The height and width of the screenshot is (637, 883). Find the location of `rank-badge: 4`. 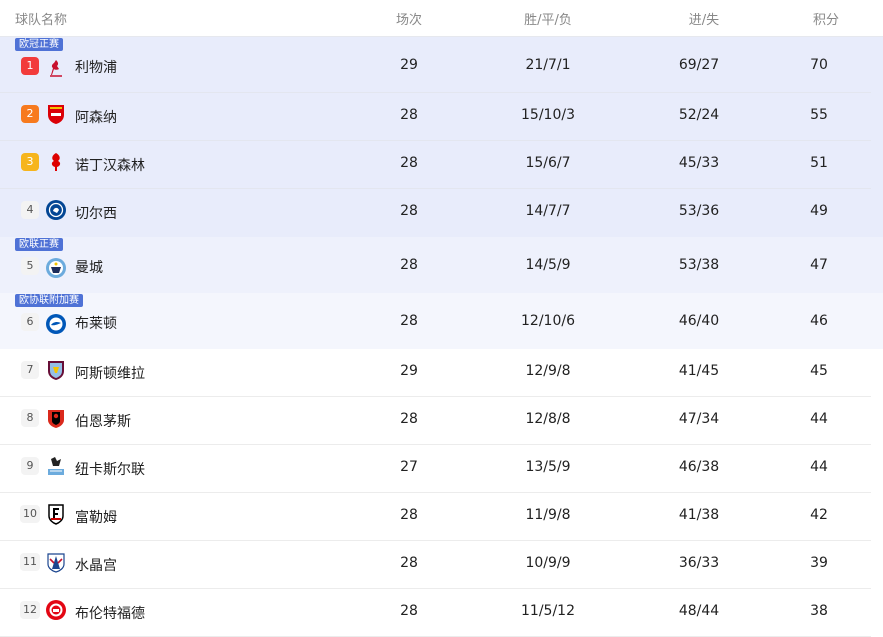

rank-badge: 4 is located at coordinates (30, 210).